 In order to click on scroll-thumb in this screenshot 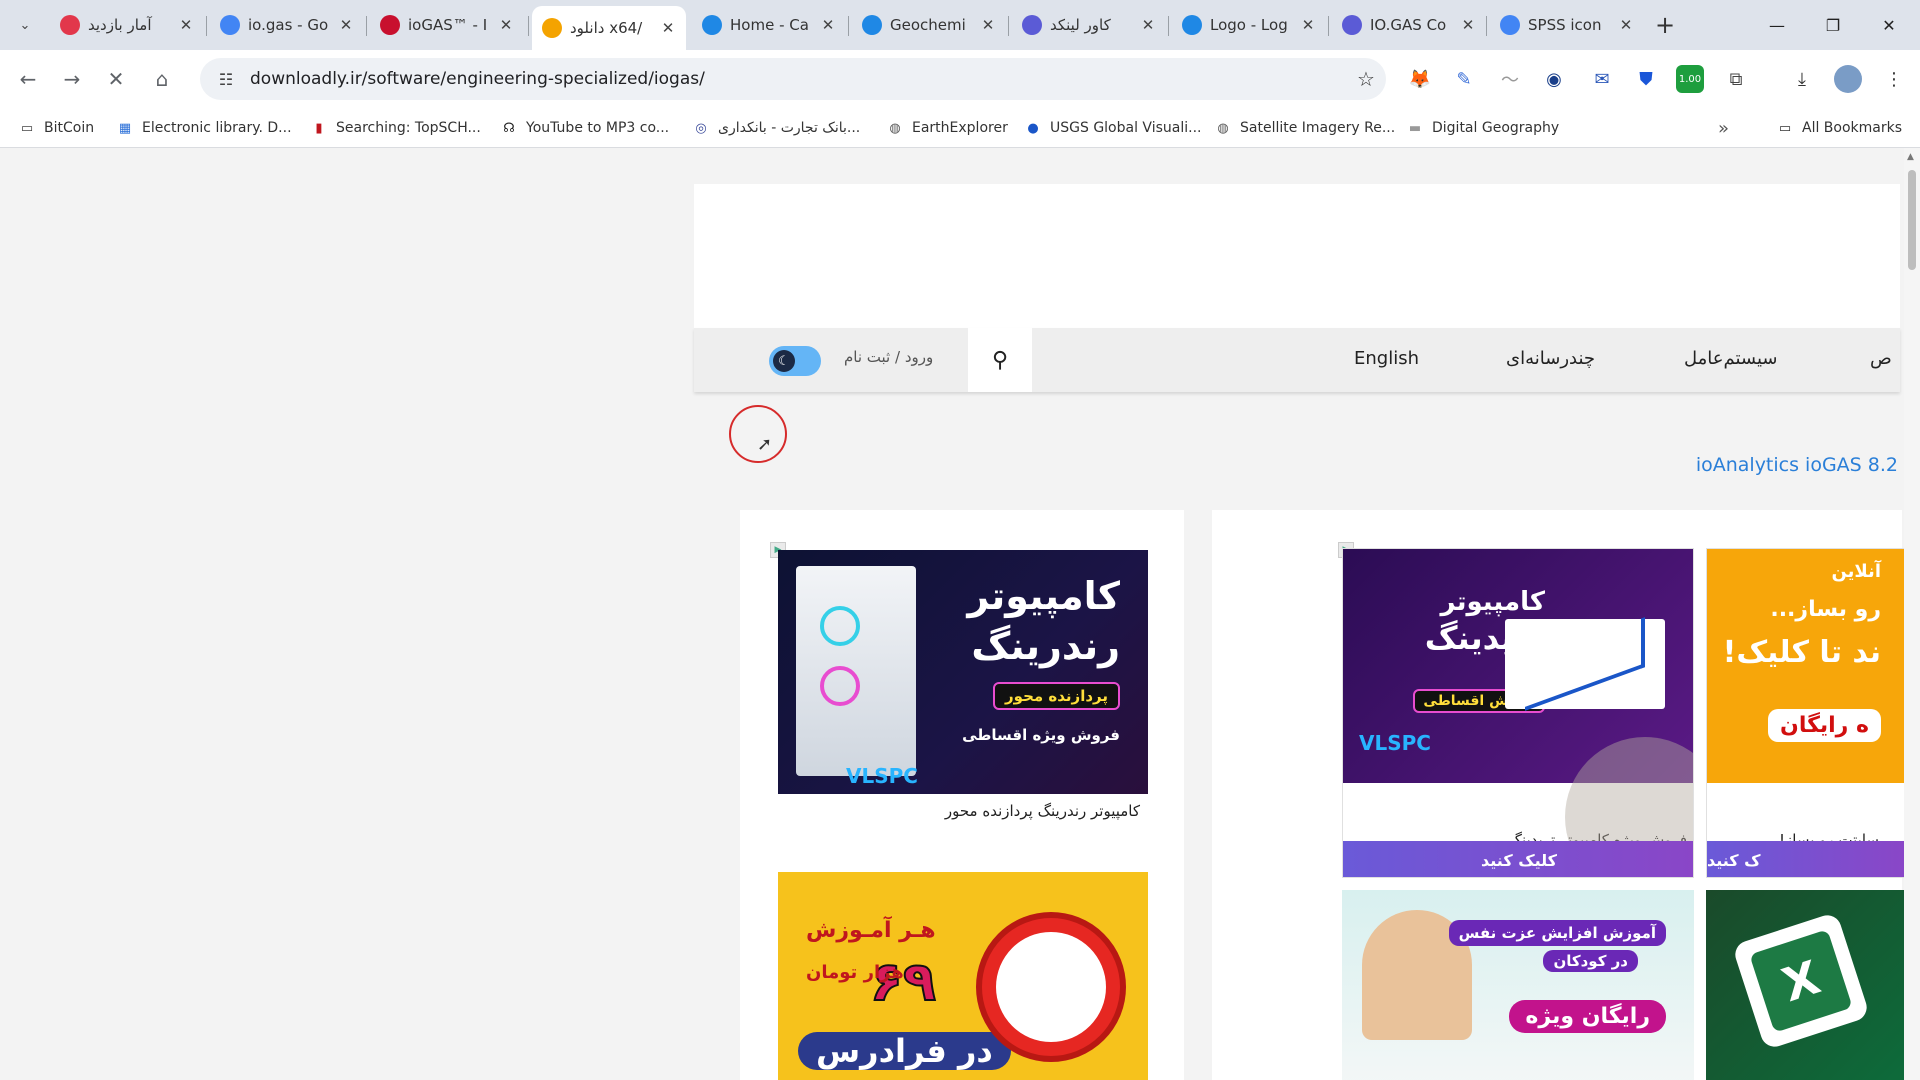, I will do `click(1912, 220)`.